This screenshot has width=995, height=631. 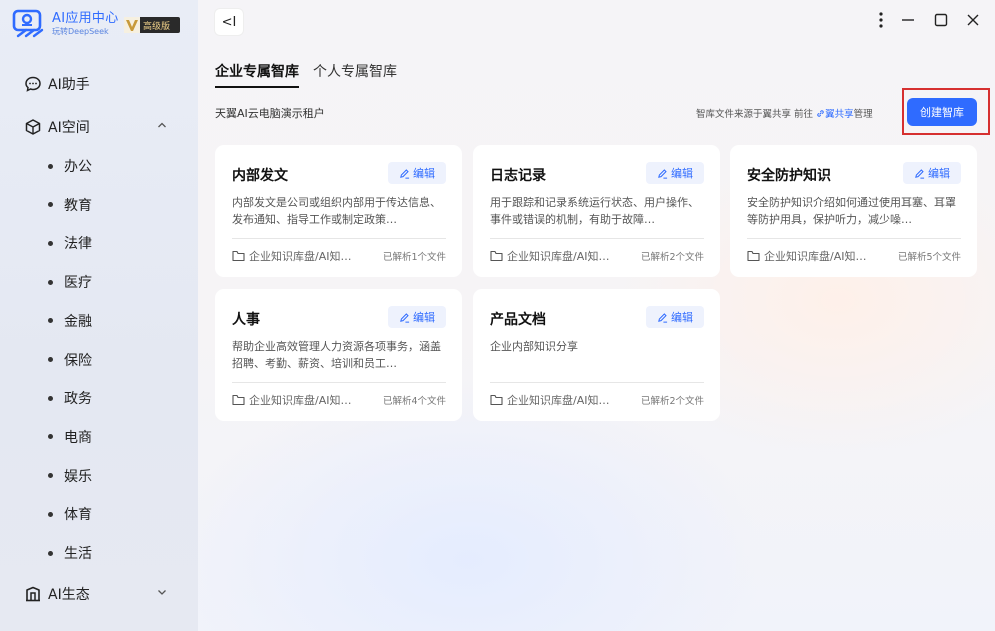 What do you see at coordinates (229, 22) in the screenshot?
I see `collapse-sidebar-button: <I` at bounding box center [229, 22].